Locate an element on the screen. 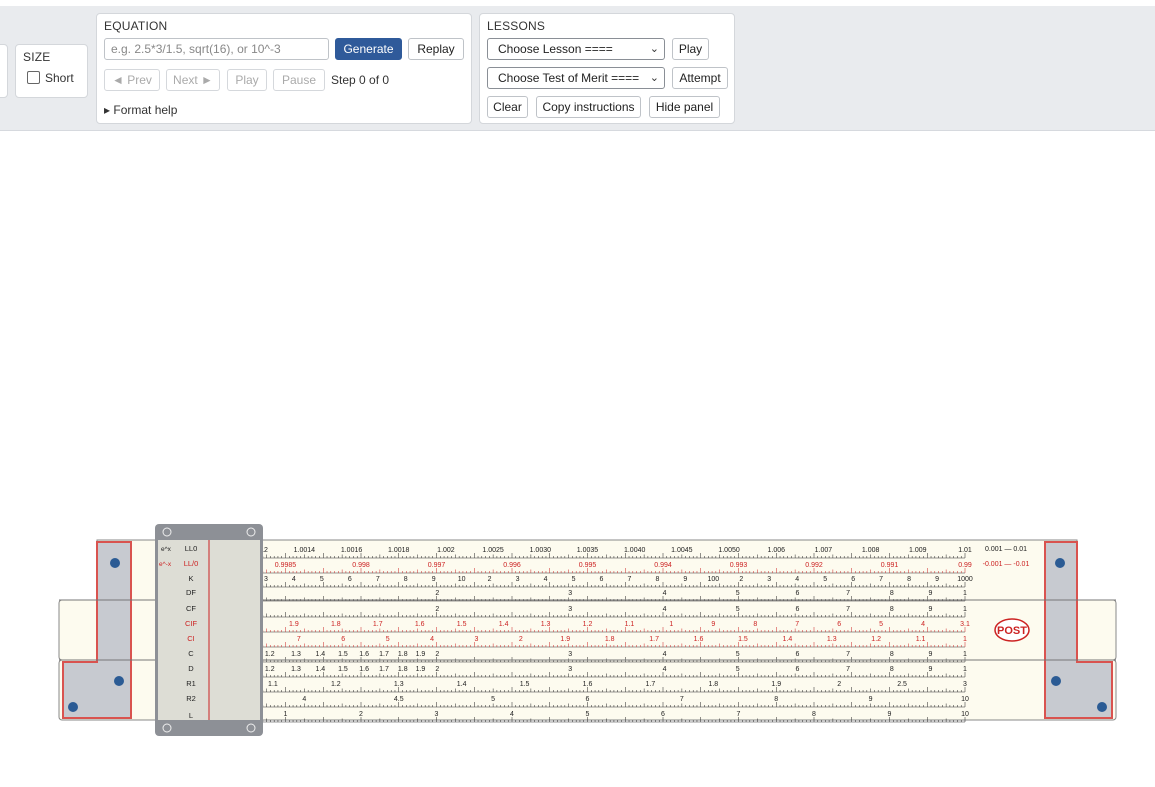  scale-tick-label: 0.991 is located at coordinates (890, 565).